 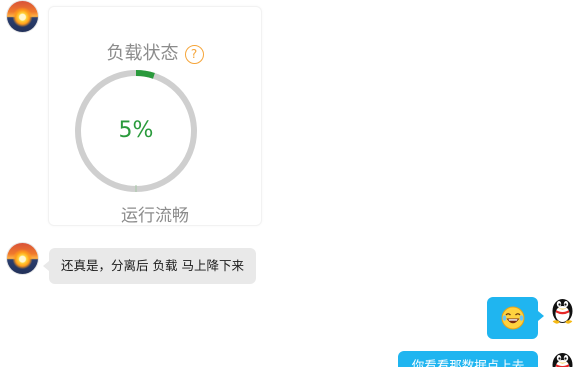 What do you see at coordinates (194, 54) in the screenshot?
I see `help-circle-icon: ?` at bounding box center [194, 54].